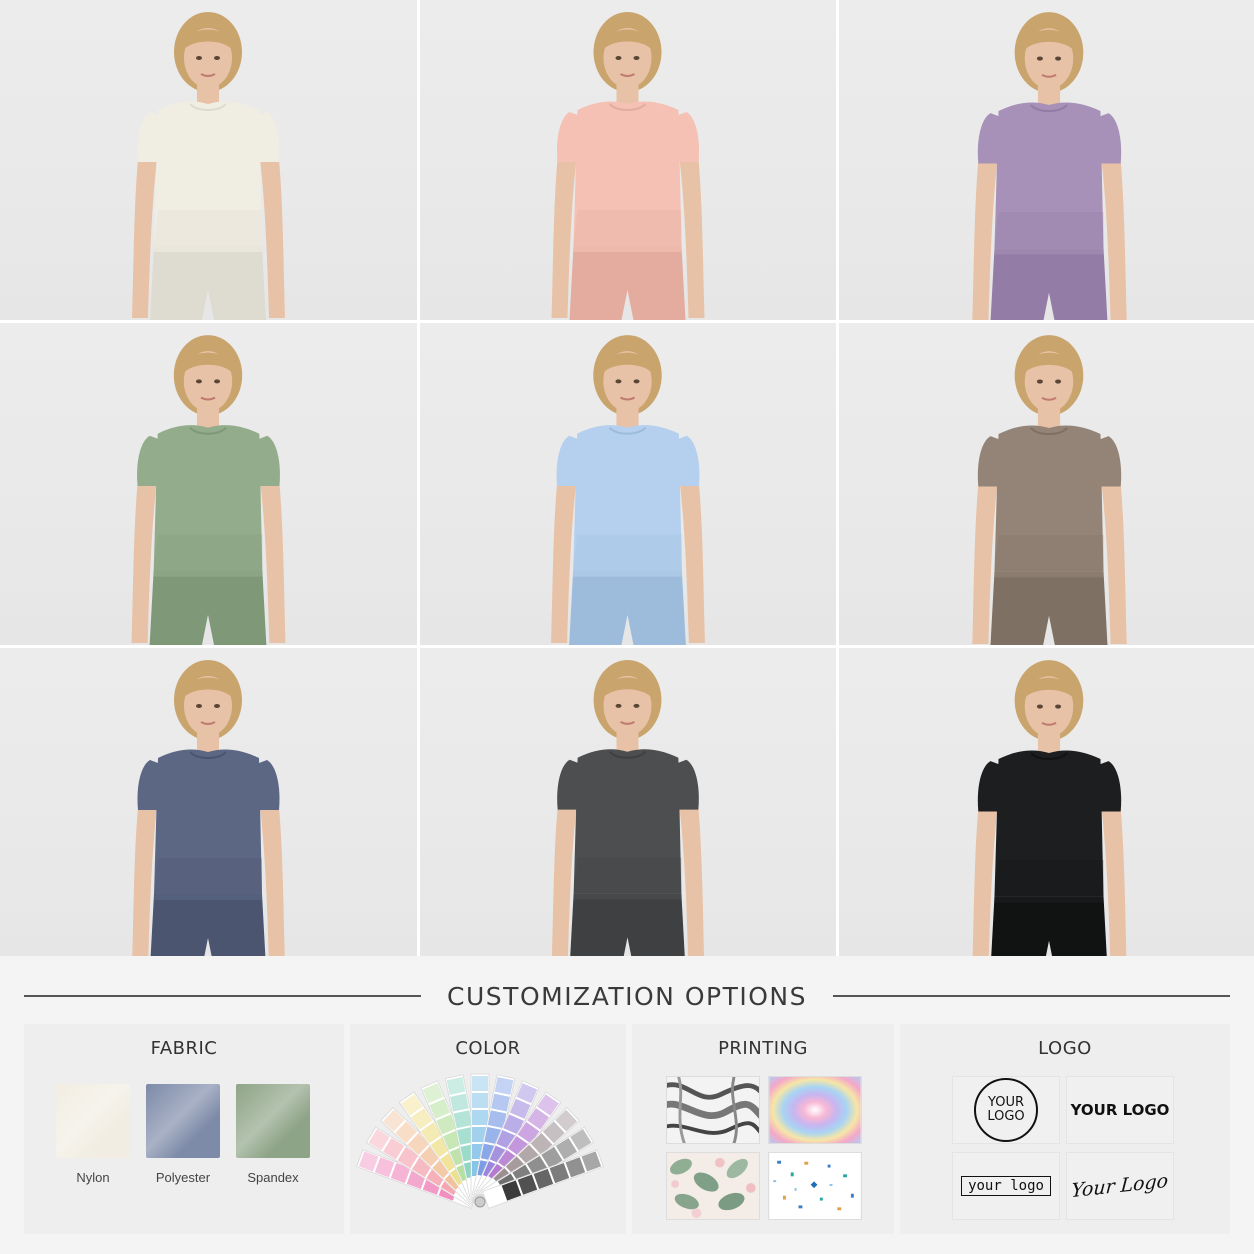 The image size is (1254, 1254). What do you see at coordinates (184, 1048) in the screenshot?
I see `fabric-title: FABRIC` at bounding box center [184, 1048].